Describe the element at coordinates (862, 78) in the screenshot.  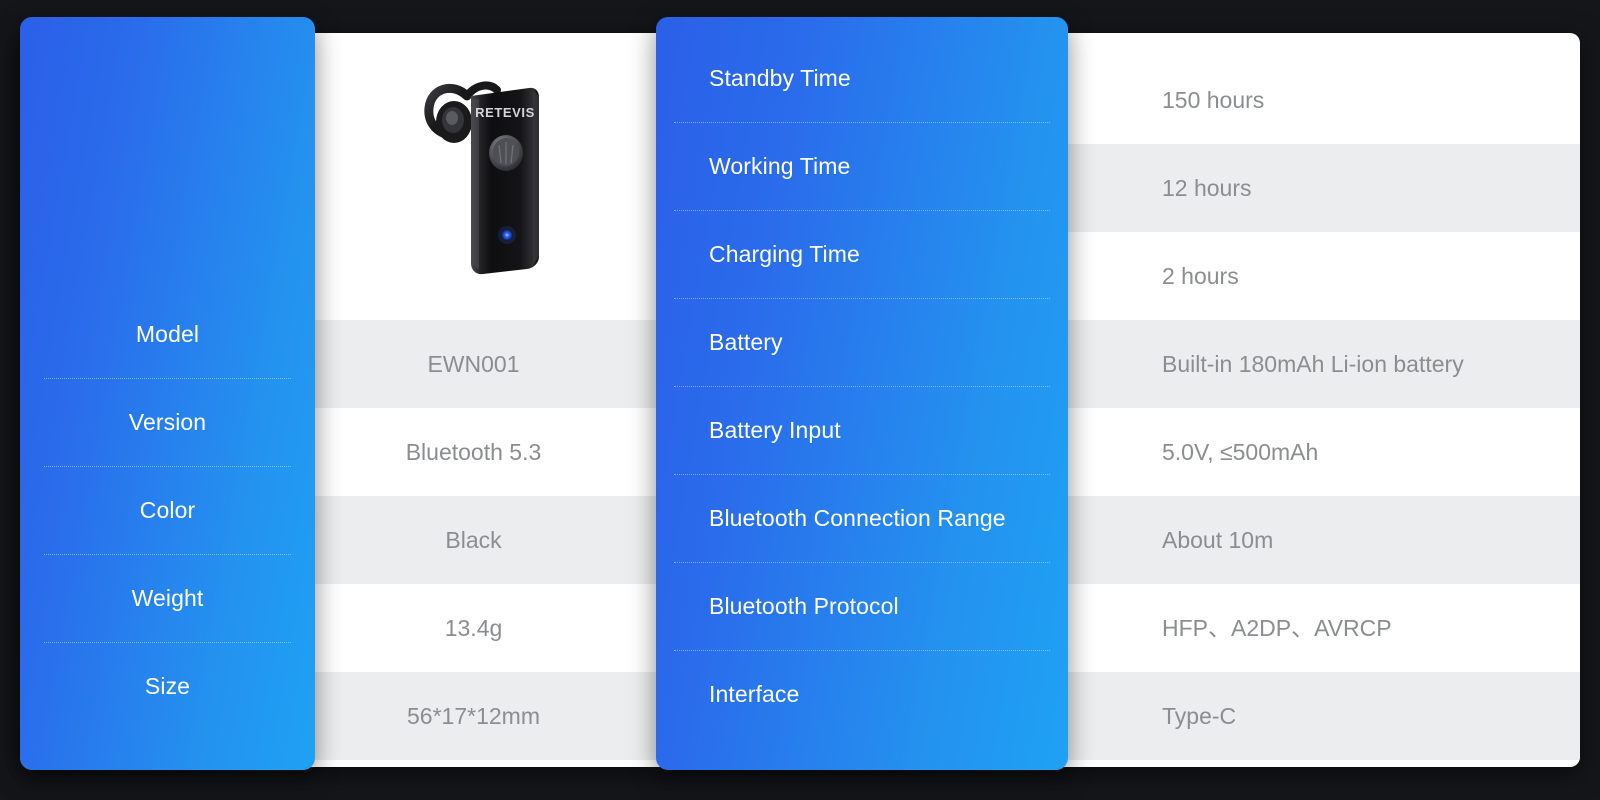
I see `spec-label-row: Standby Time` at that location.